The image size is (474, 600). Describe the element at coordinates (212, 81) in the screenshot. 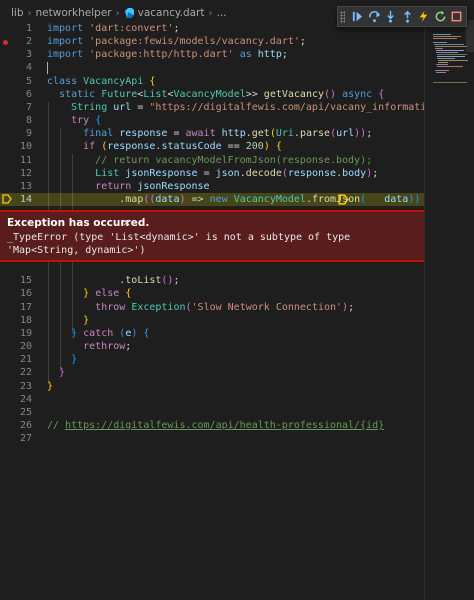

I see `code-line: 5 class VacancyApi {` at that location.